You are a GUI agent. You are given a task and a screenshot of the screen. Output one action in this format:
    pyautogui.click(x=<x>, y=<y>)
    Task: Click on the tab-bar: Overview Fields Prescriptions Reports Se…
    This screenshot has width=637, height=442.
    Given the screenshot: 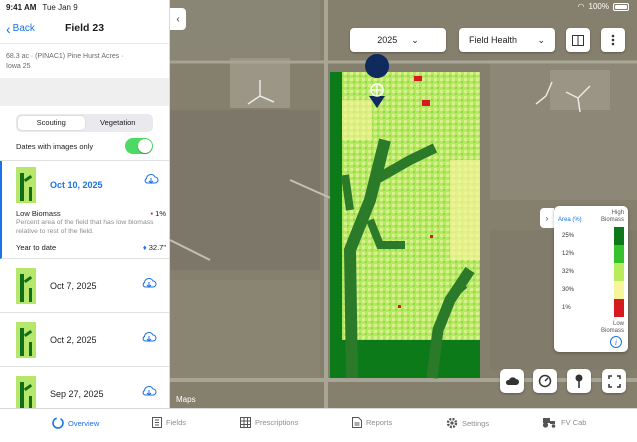 What is the action you would take?
    pyautogui.click(x=318, y=425)
    